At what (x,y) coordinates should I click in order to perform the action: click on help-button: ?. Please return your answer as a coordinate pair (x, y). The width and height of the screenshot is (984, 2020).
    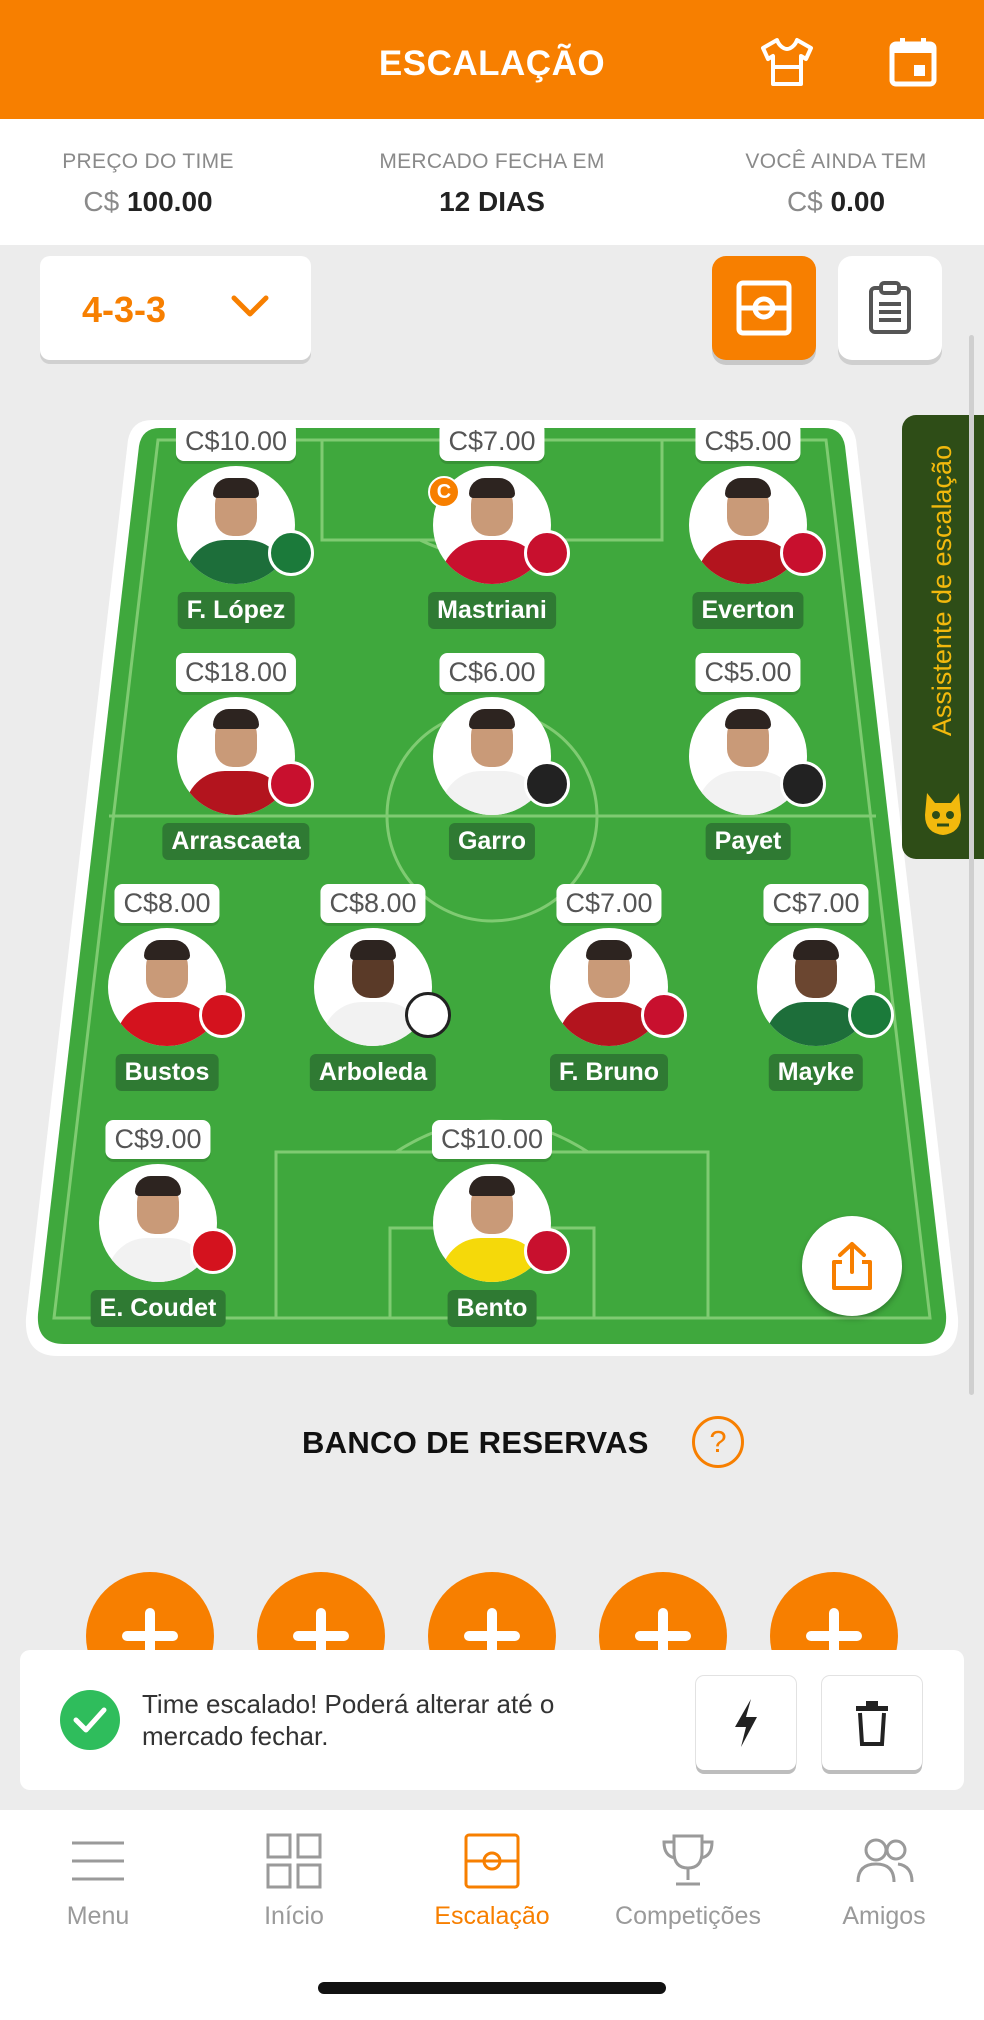
    Looking at the image, I should click on (718, 1442).